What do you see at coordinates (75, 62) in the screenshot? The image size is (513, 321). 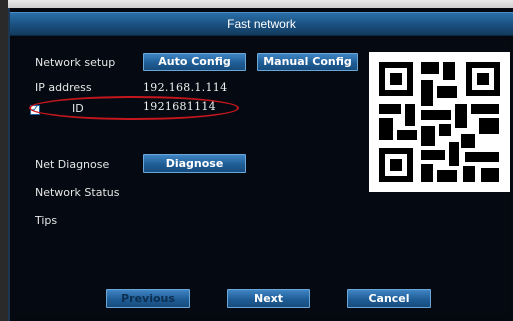 I see `network-setup-label: Network setup` at bounding box center [75, 62].